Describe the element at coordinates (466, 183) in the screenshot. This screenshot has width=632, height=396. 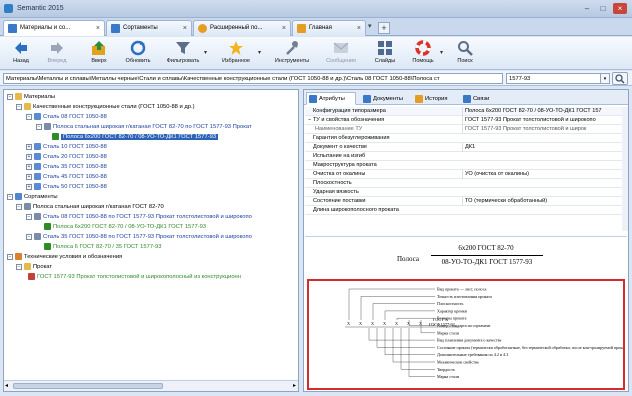
I see `attribute-row: Плоскостность` at that location.